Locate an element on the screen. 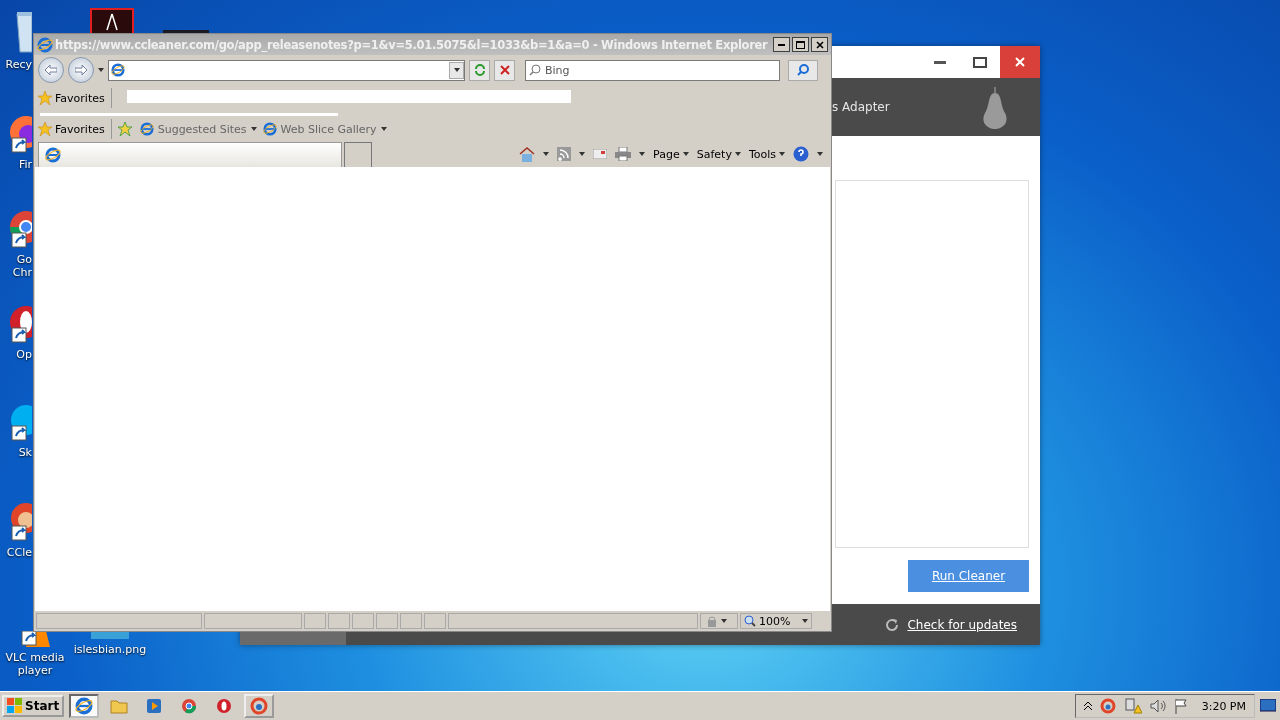  favorite-link: Suggested Sites is located at coordinates (198, 129).